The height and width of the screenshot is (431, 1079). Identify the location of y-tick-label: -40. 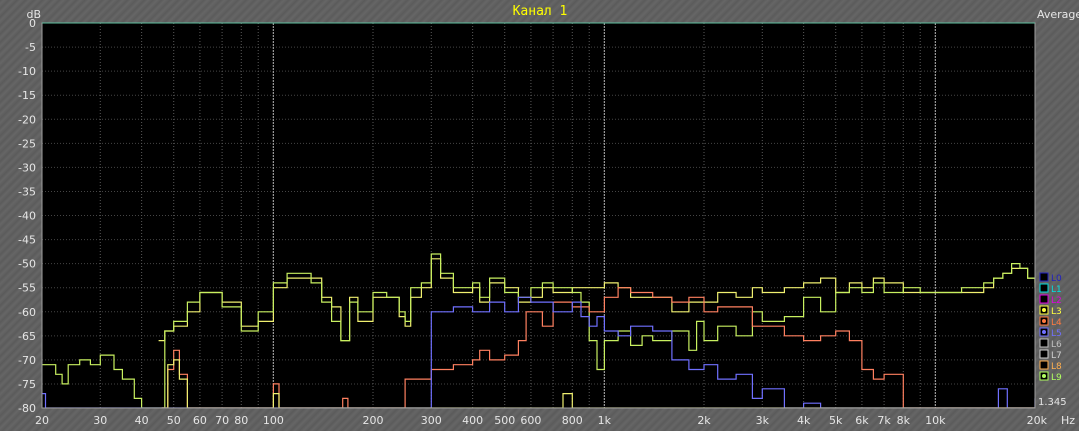
(27, 216).